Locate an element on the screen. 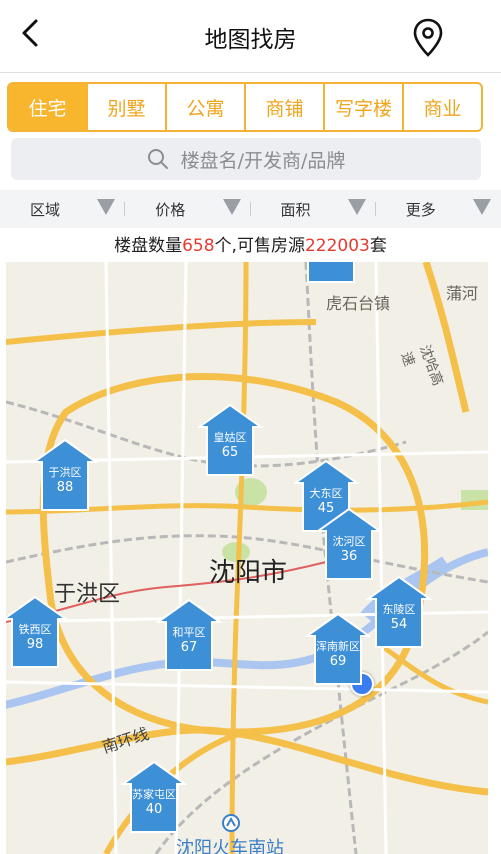  building-count: 658 is located at coordinates (198, 246).